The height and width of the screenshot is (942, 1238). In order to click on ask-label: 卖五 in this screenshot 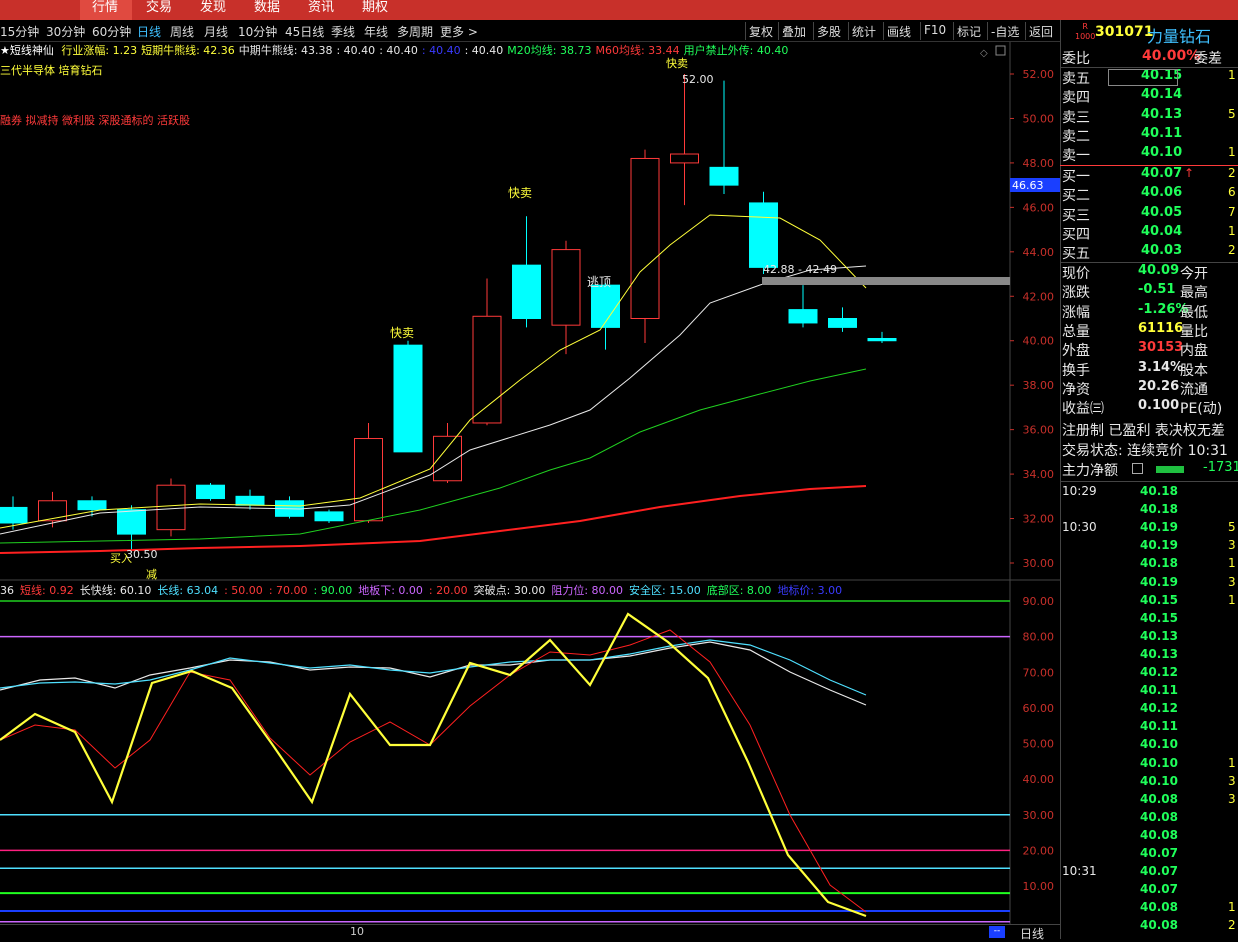, I will do `click(1076, 79)`.